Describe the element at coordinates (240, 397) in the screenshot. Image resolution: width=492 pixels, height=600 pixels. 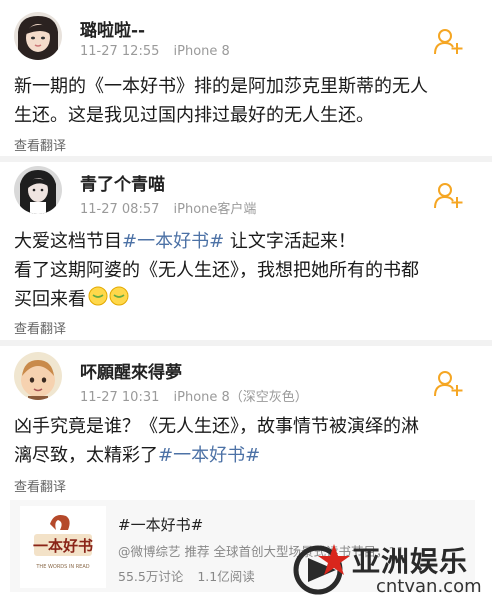
I see `post-device: iPhone 8（深空灰色）` at that location.